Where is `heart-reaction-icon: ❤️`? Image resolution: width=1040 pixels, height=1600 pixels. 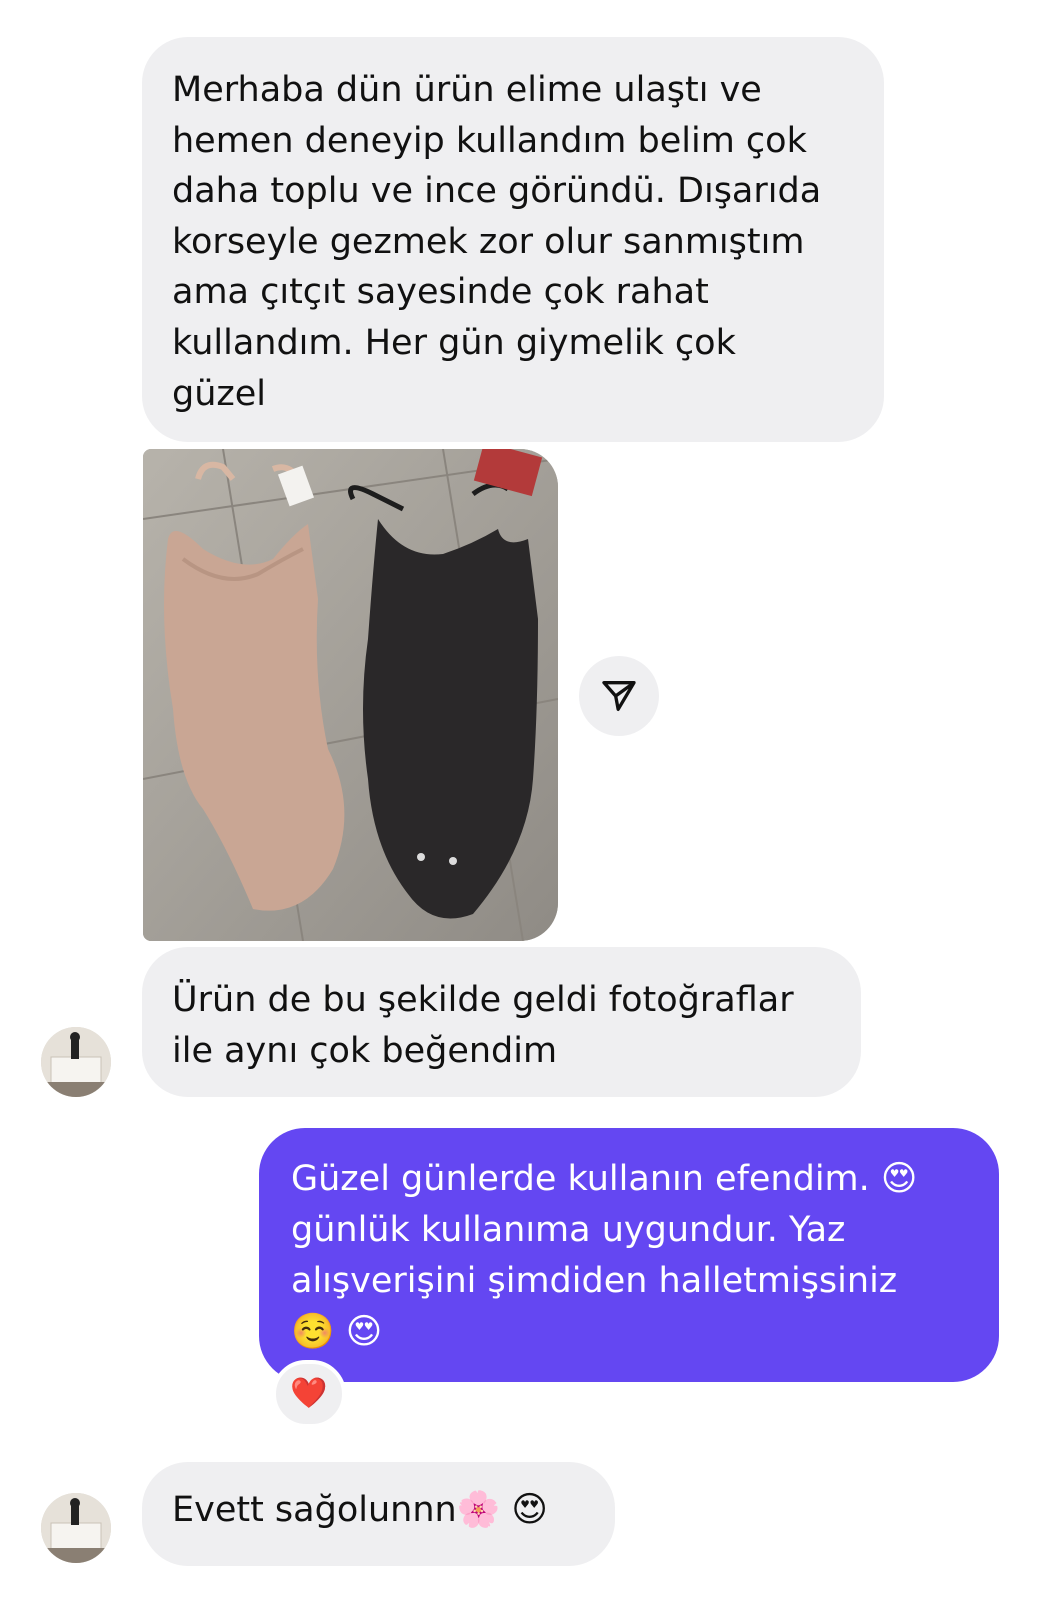 heart-reaction-icon: ❤️ is located at coordinates (309, 1393).